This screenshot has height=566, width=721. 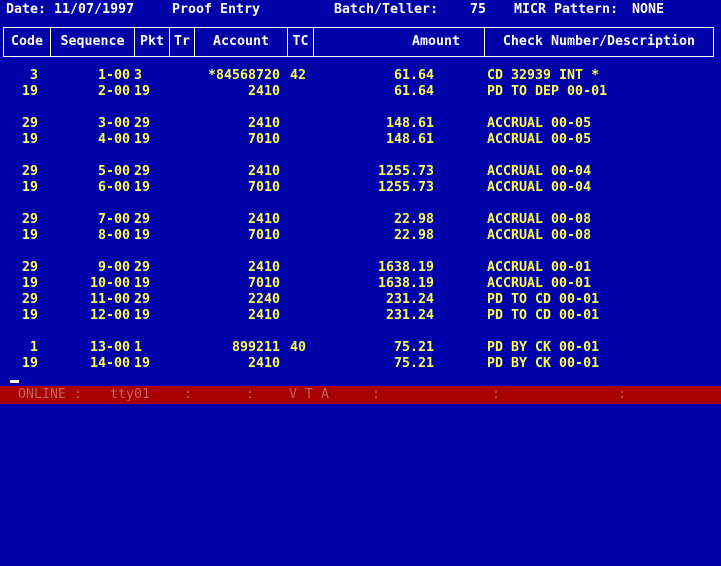 What do you see at coordinates (93, 42) in the screenshot?
I see `header-sequence: Sequence` at bounding box center [93, 42].